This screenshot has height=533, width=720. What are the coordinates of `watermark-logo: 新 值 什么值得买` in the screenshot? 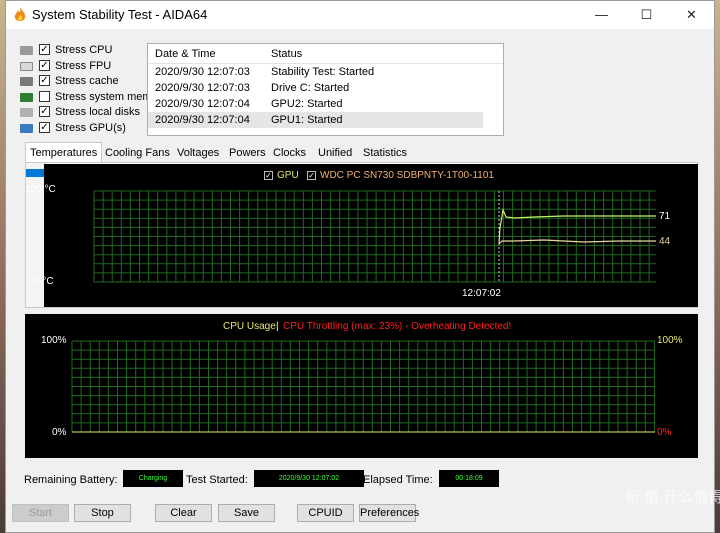 It's located at (672, 497).